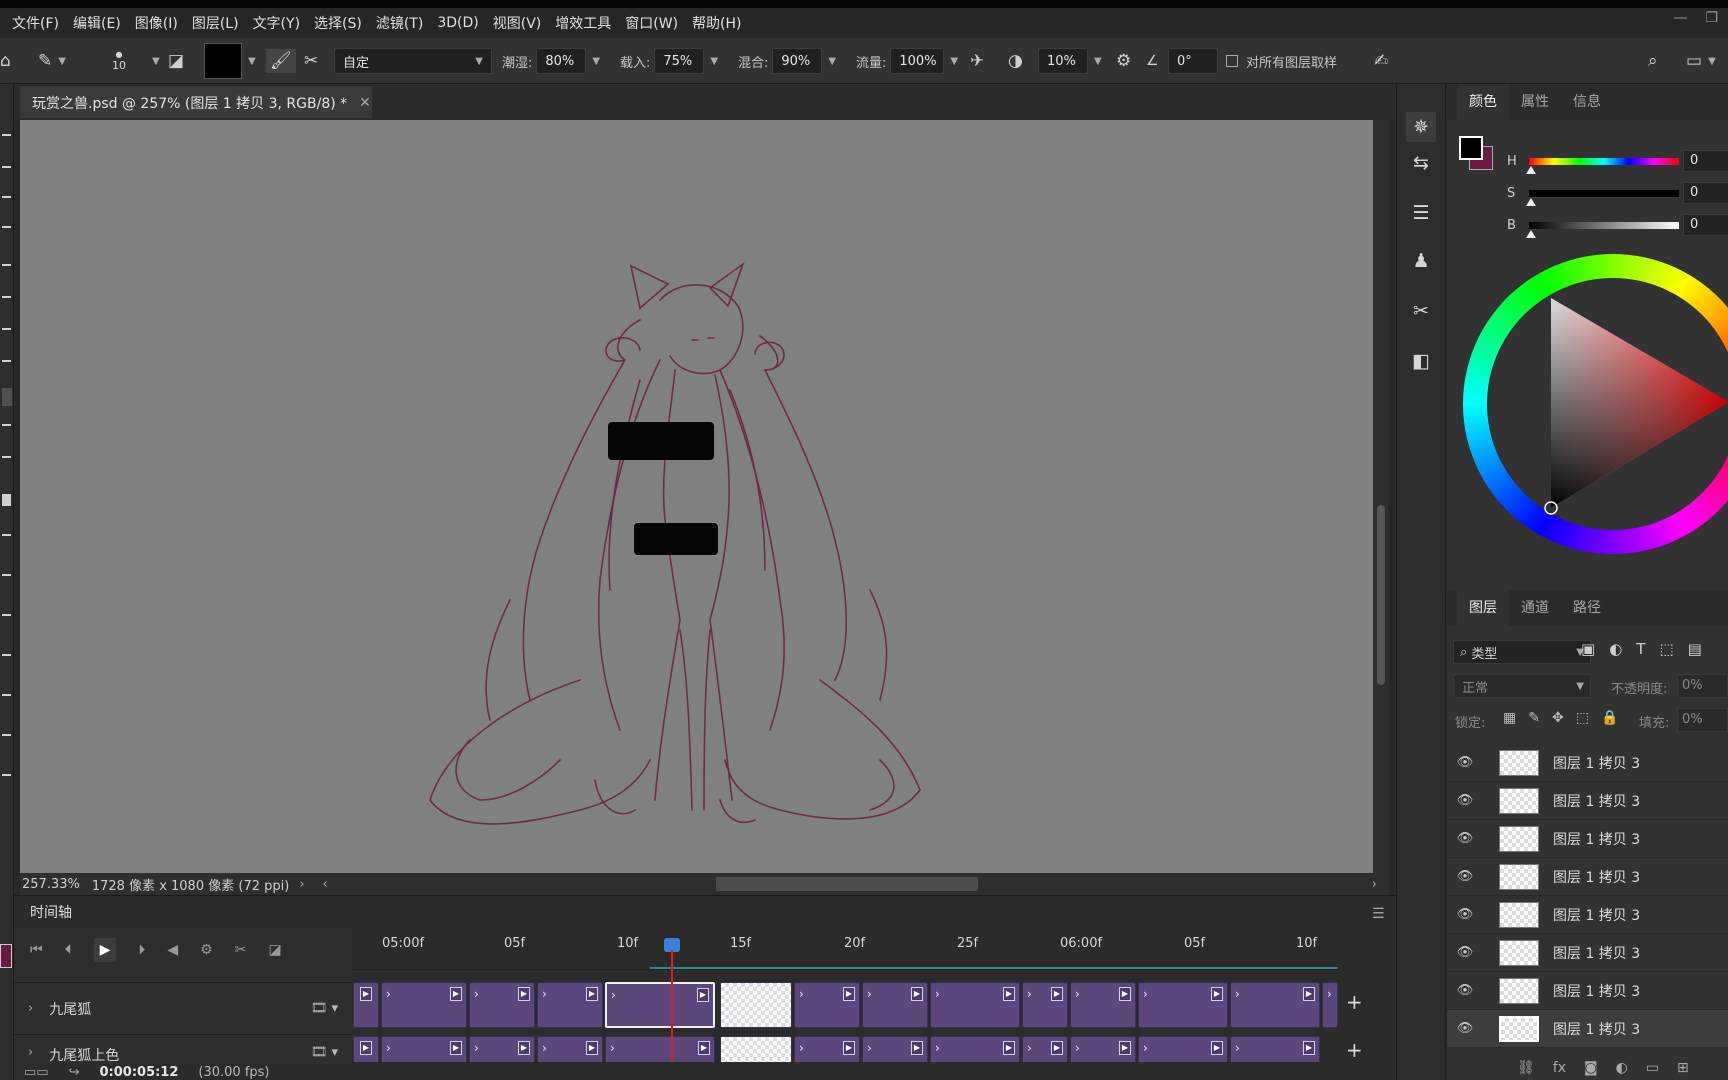 The width and height of the screenshot is (1728, 1080). Describe the element at coordinates (1421, 163) in the screenshot. I see `clone-source-icon: ⇆` at that location.